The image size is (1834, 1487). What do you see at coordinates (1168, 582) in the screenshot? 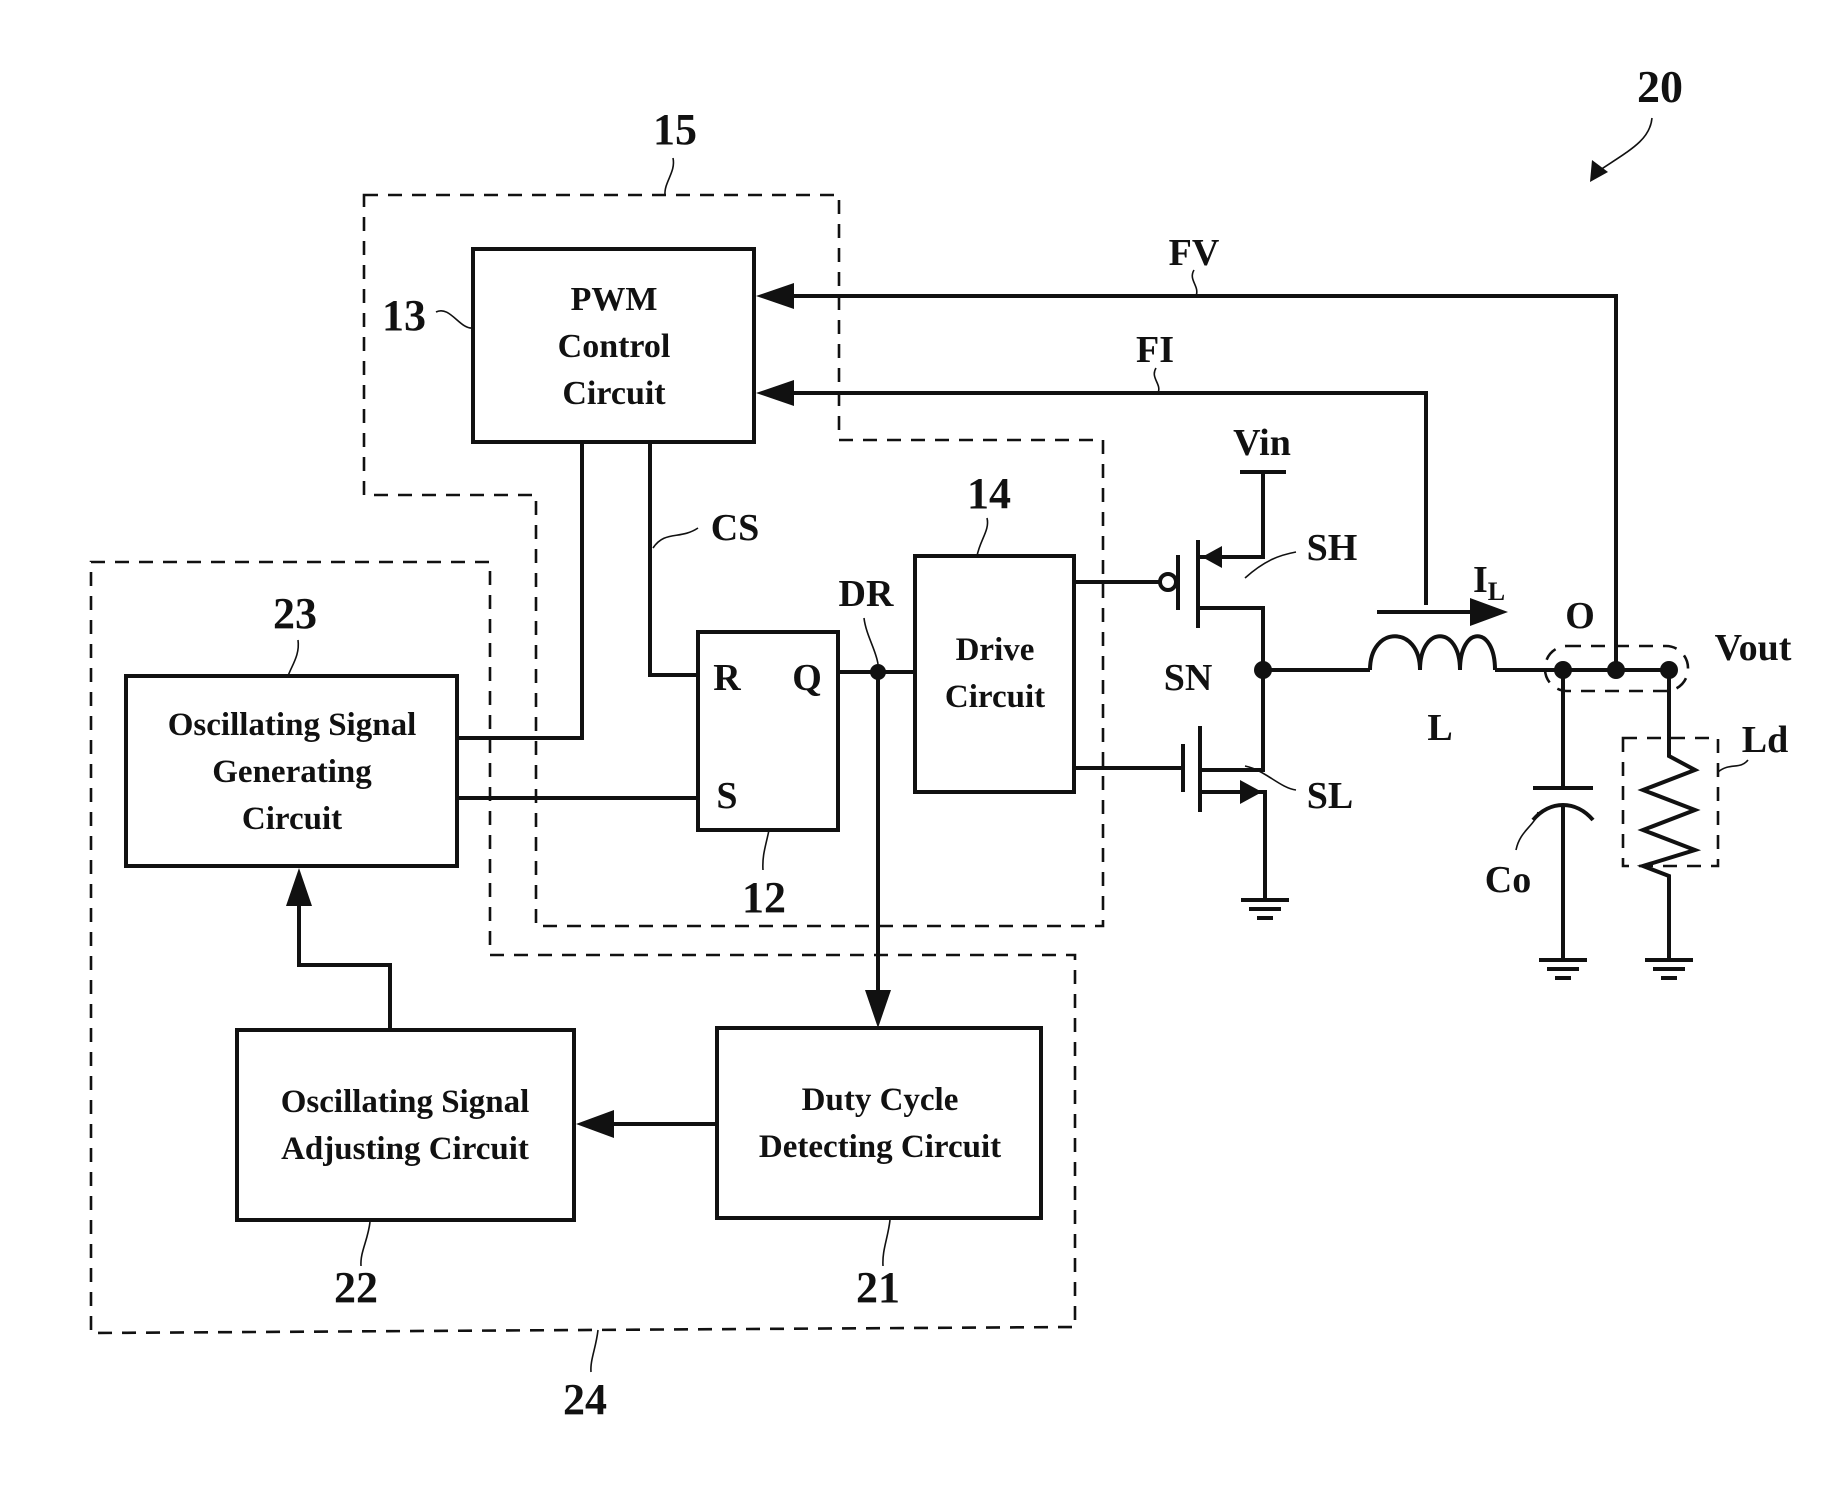
I see `sh-gate-bubble` at bounding box center [1168, 582].